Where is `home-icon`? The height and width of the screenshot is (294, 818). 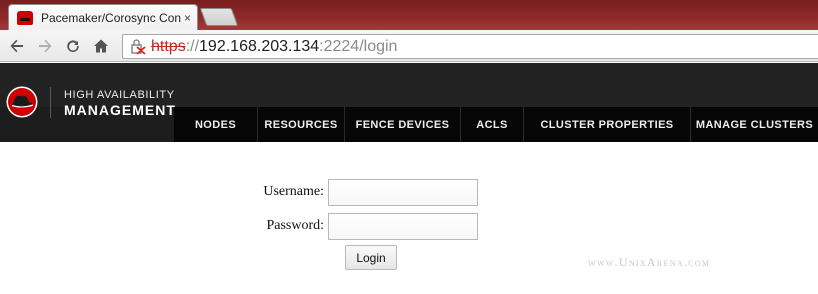 home-icon is located at coordinates (101, 46).